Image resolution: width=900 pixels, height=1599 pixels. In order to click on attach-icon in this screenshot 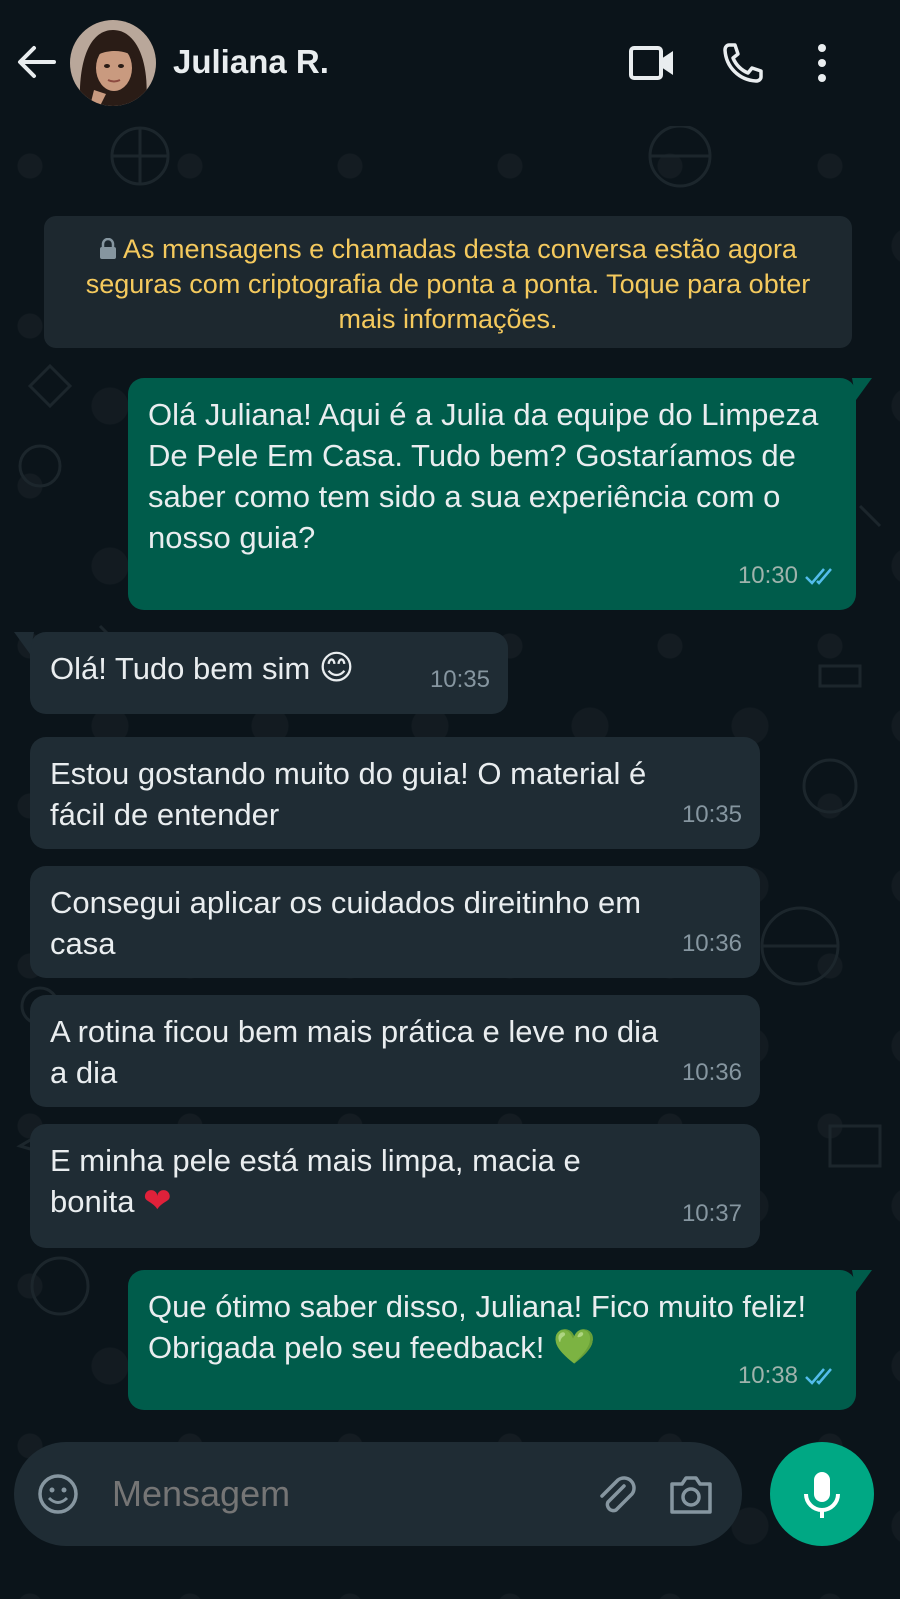, I will do `click(616, 1494)`.